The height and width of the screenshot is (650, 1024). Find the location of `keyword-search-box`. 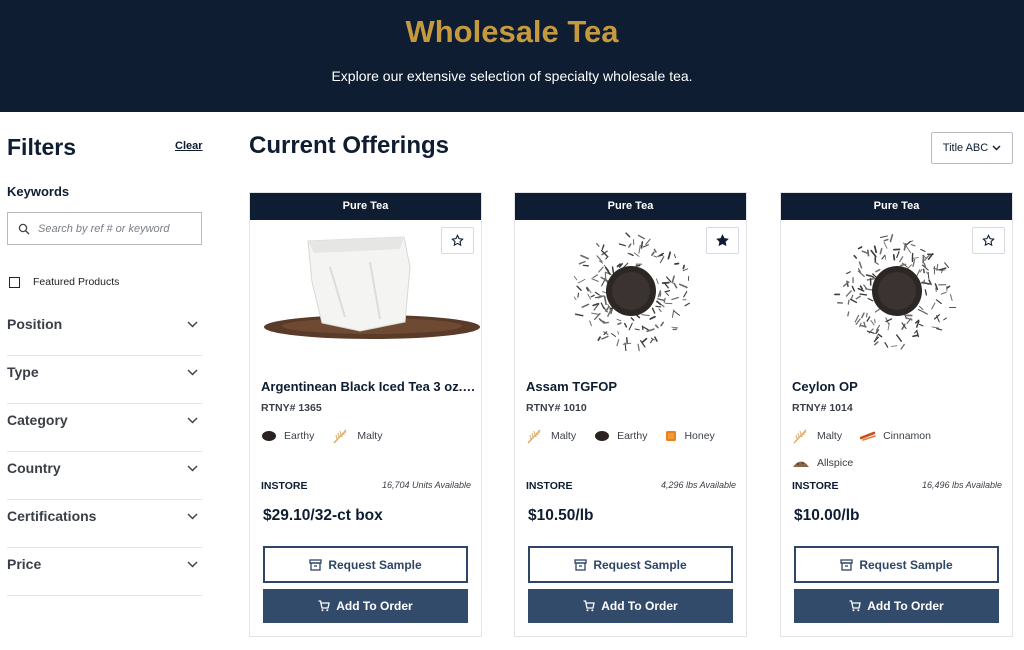

keyword-search-box is located at coordinates (104, 228).